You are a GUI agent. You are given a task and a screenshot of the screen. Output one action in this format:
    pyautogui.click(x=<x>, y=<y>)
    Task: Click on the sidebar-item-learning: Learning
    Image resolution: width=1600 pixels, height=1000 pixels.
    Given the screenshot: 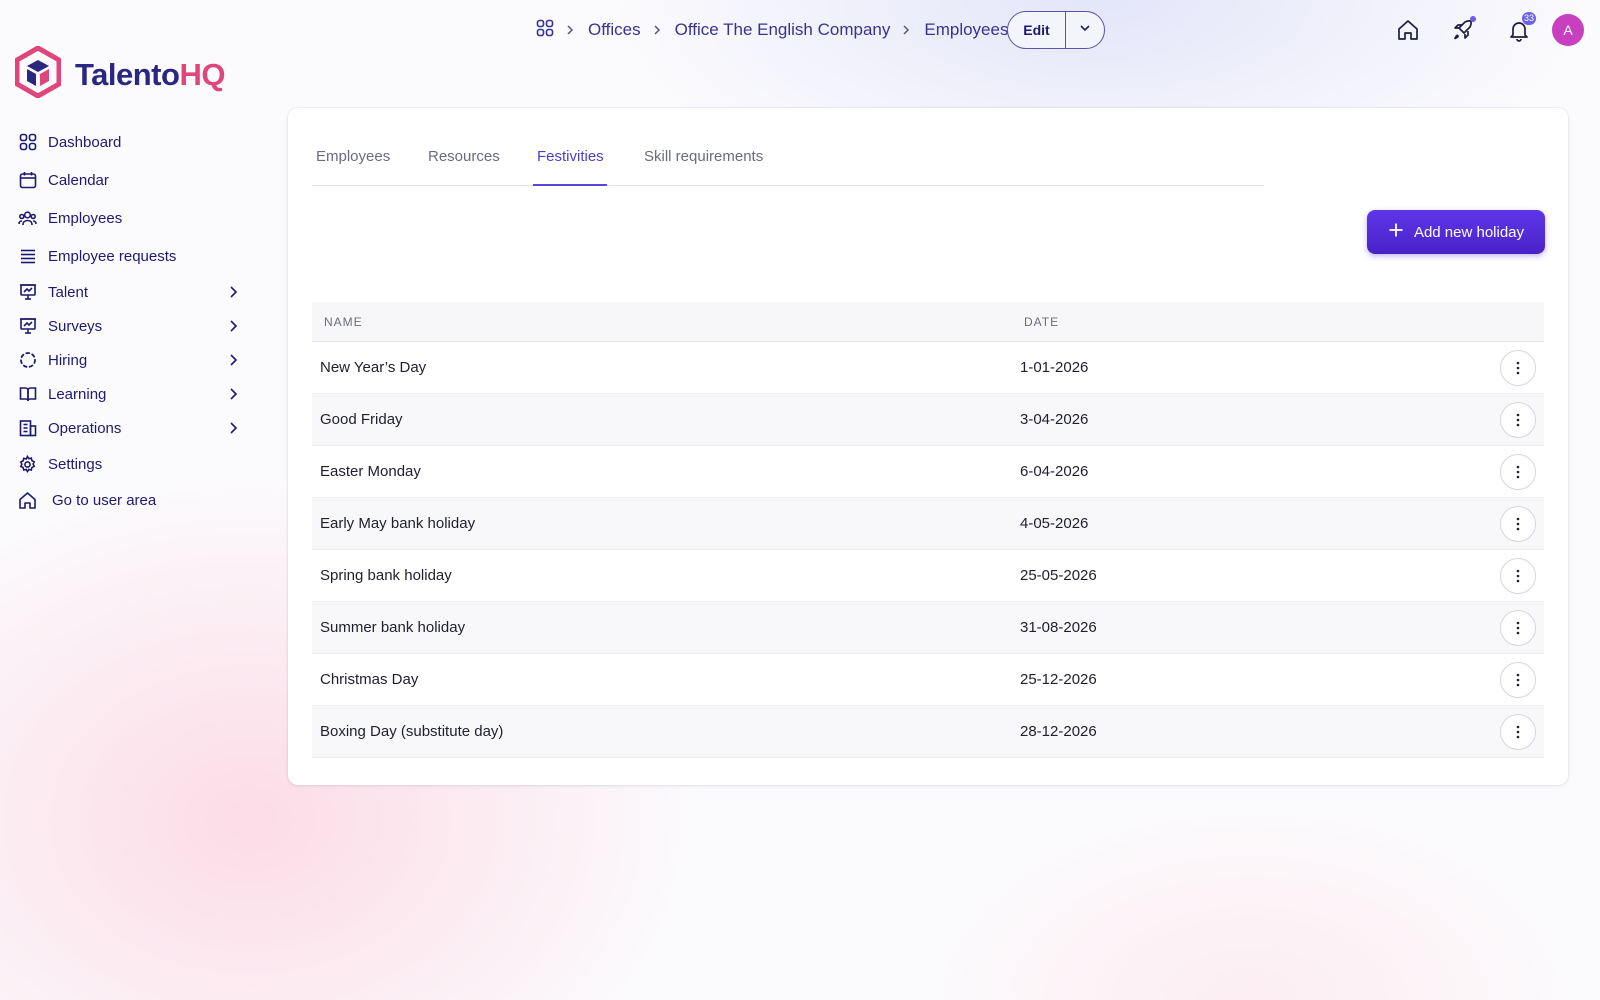 What is the action you would take?
    pyautogui.click(x=130, y=394)
    